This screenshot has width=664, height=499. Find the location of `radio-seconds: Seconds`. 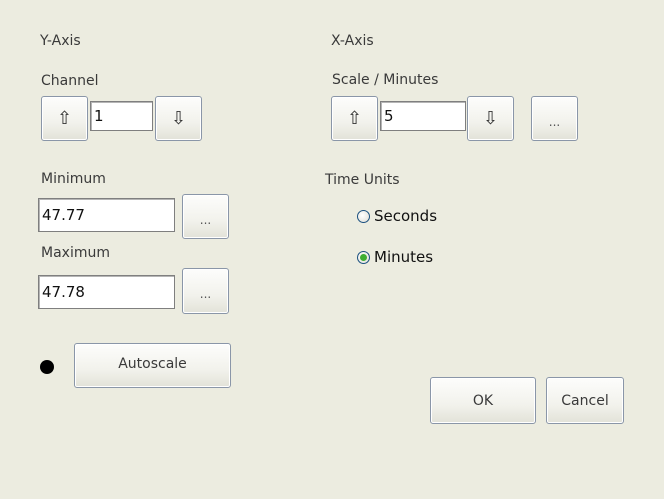

radio-seconds: Seconds is located at coordinates (412, 217).